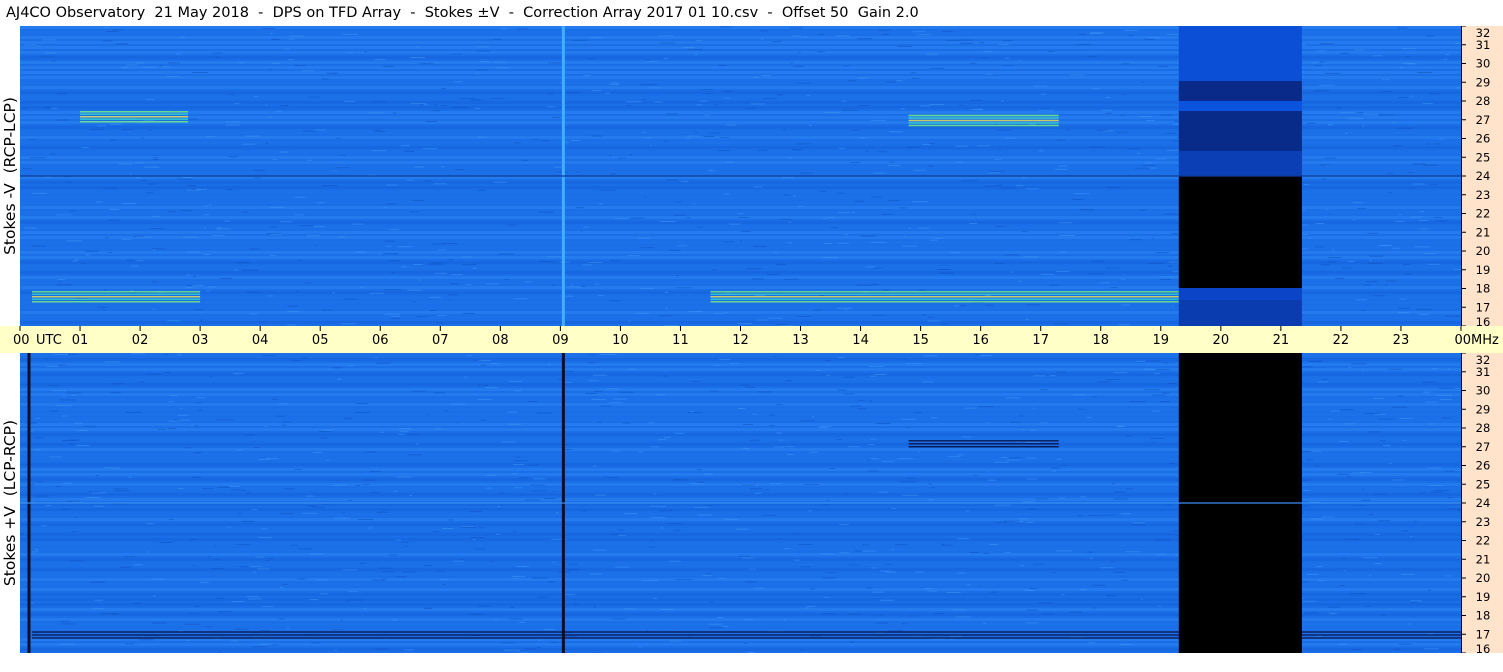  What do you see at coordinates (800, 340) in the screenshot?
I see `time-tick-label: 13` at bounding box center [800, 340].